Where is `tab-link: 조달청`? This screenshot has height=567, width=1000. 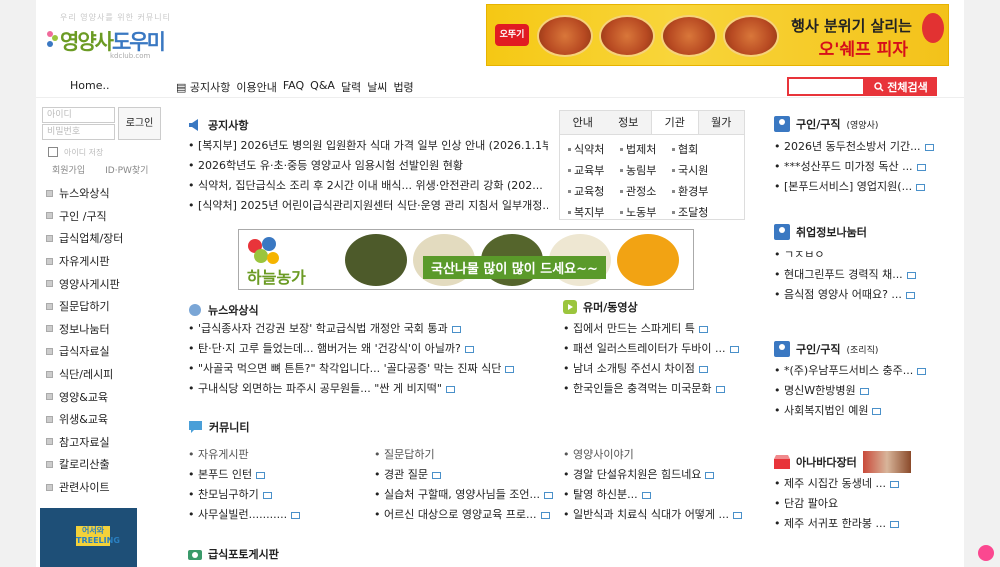
tab-link: 조달청 is located at coordinates (698, 212).